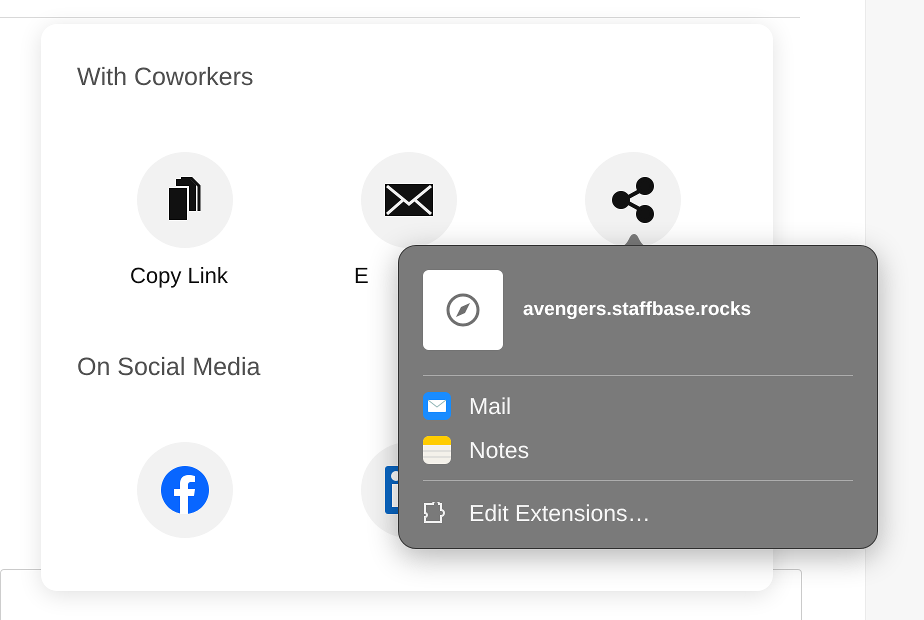 Image resolution: width=924 pixels, height=620 pixels. What do you see at coordinates (463, 310) in the screenshot?
I see `compass-icon` at bounding box center [463, 310].